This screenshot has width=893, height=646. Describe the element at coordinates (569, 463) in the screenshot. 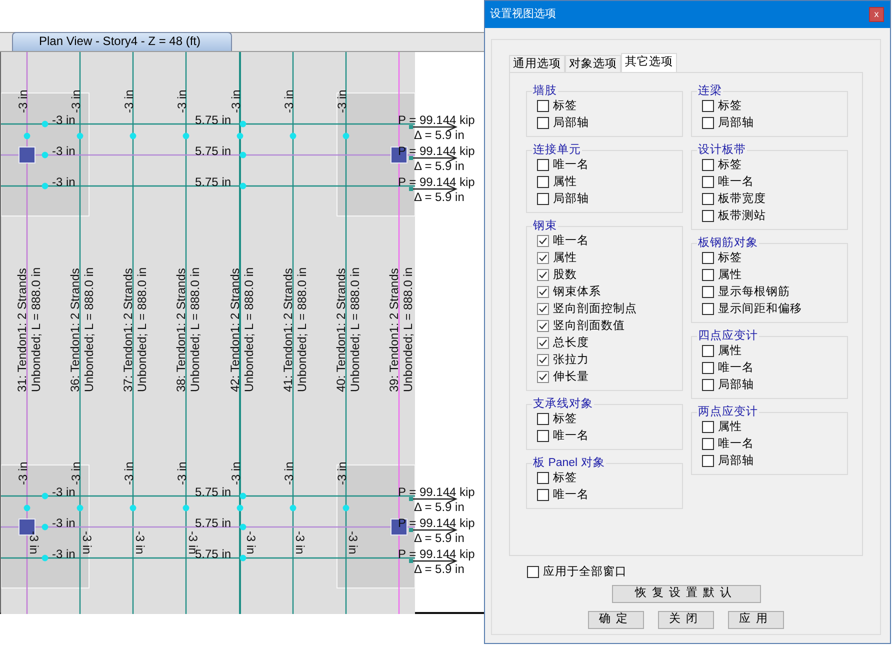

I see `group-title: 板 Panel 对象` at that location.